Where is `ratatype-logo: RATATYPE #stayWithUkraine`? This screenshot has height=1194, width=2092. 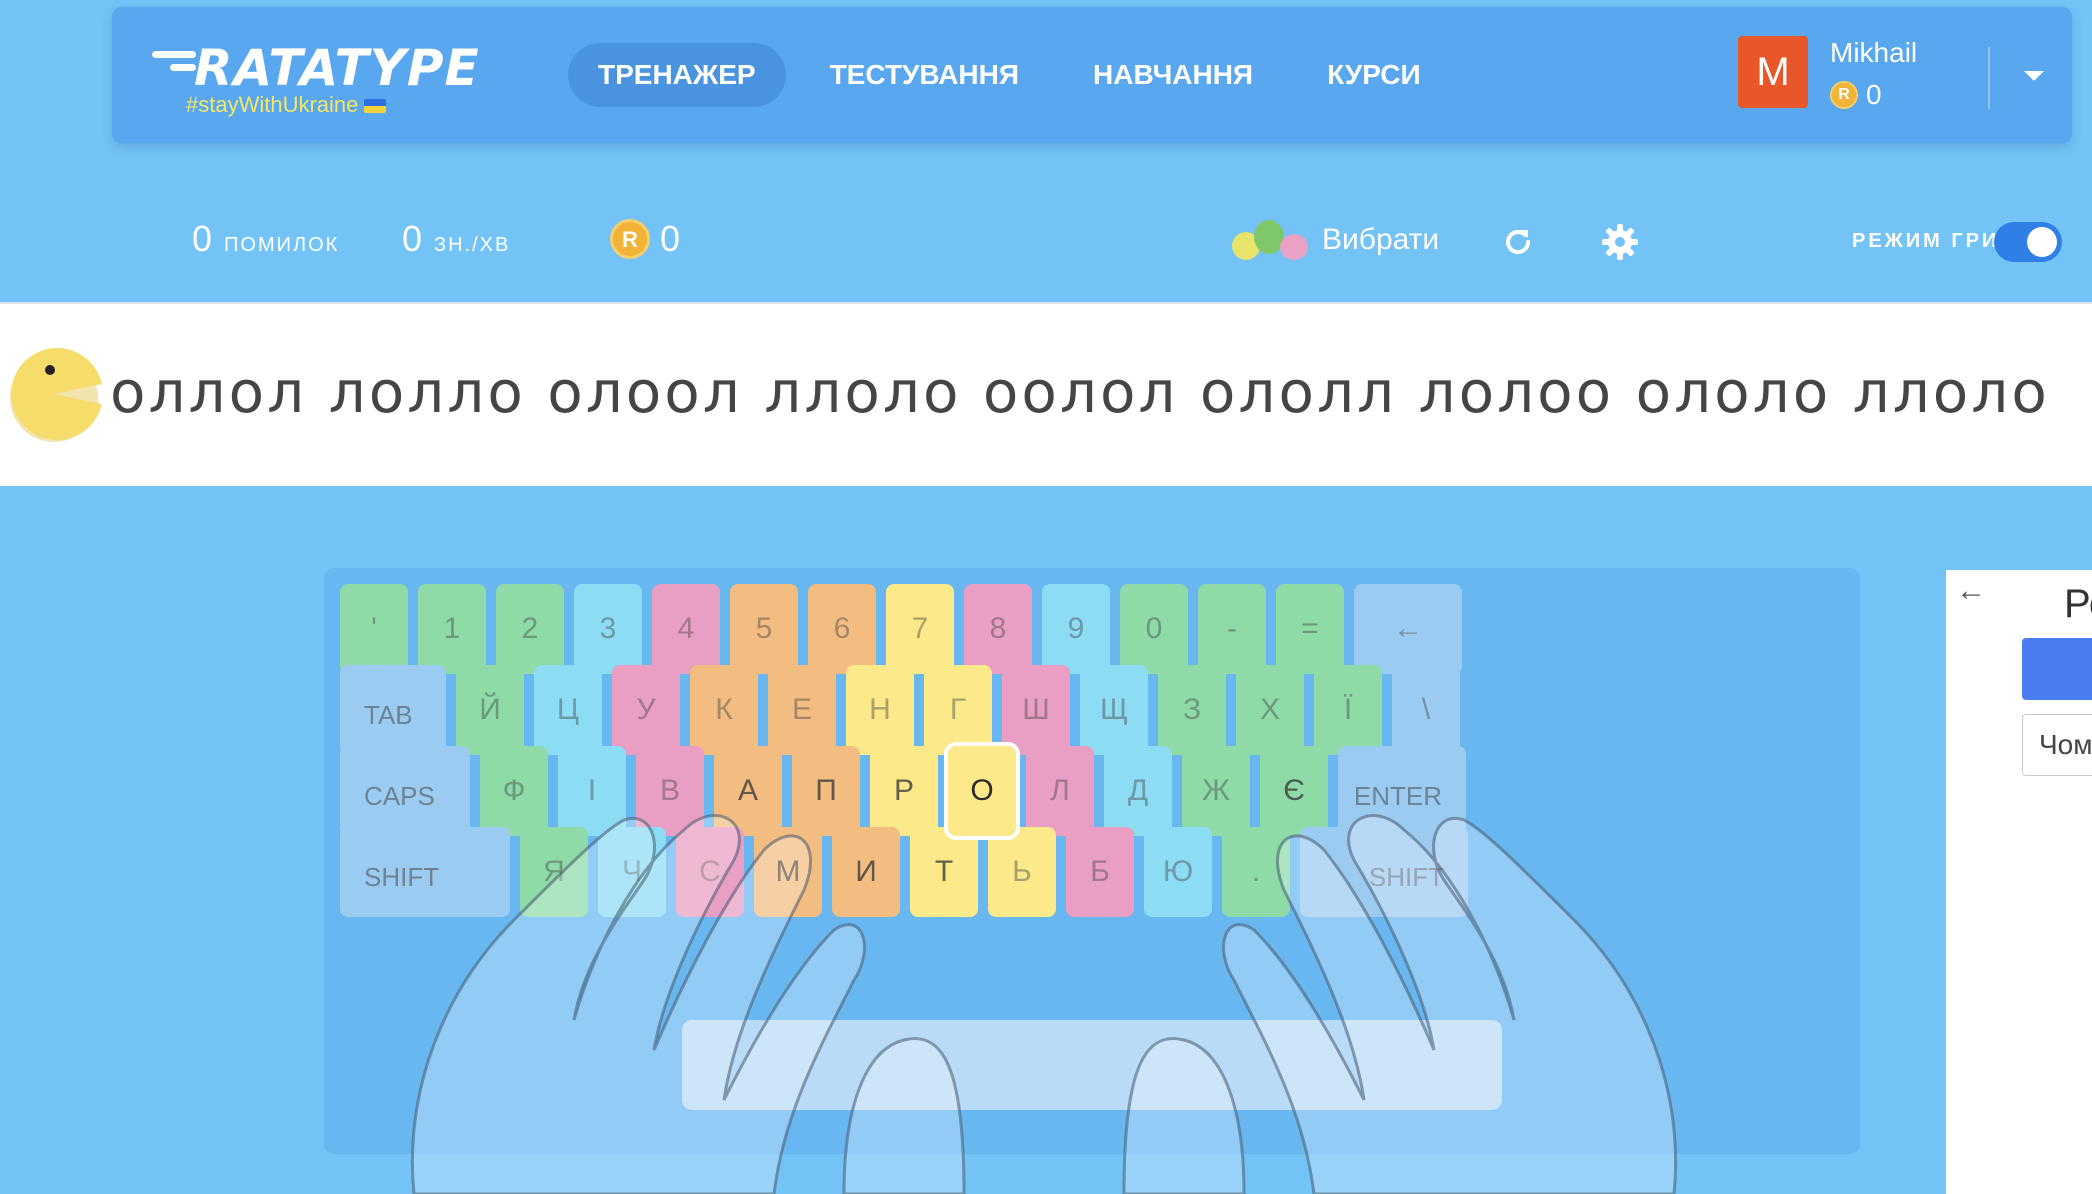
ratatype-logo: RATATYPE #stayWithUkraine is located at coordinates (317, 79).